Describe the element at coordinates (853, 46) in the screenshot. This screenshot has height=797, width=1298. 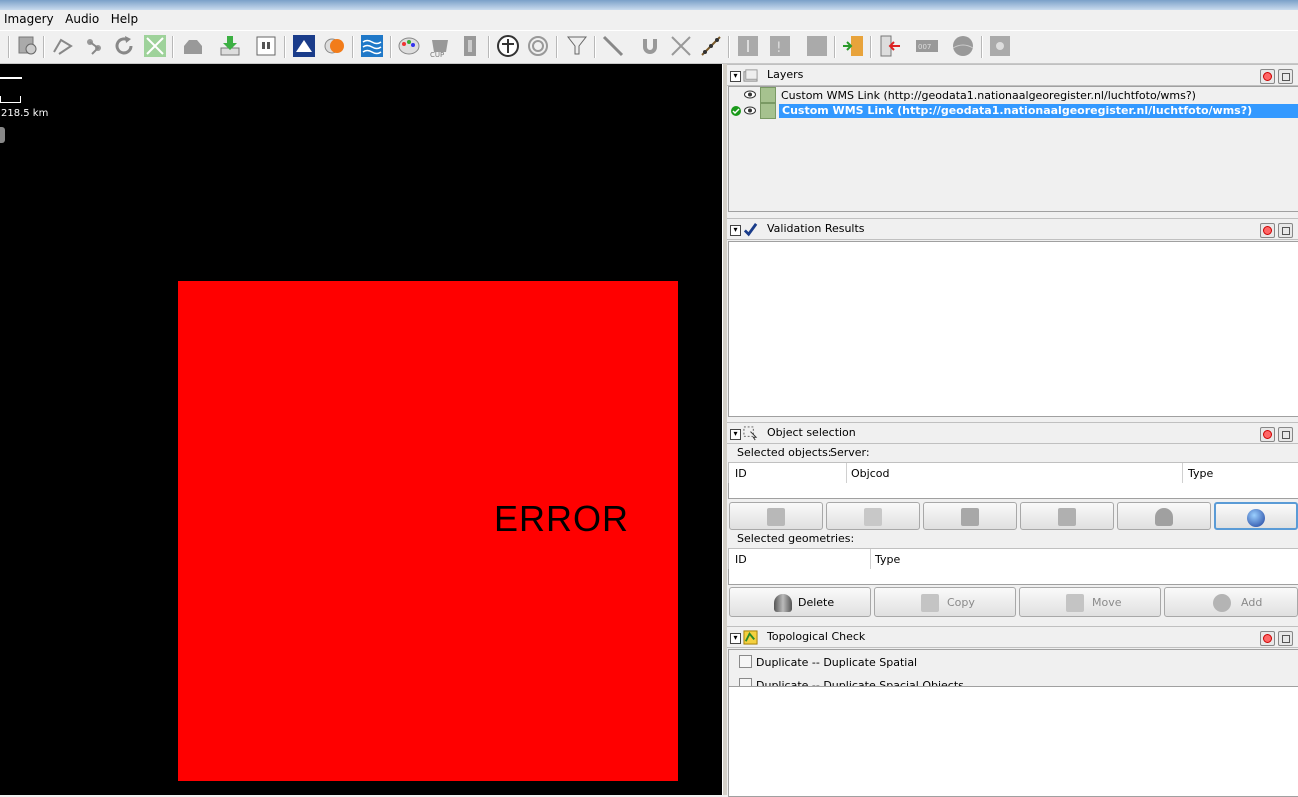
I see `export-icon` at that location.